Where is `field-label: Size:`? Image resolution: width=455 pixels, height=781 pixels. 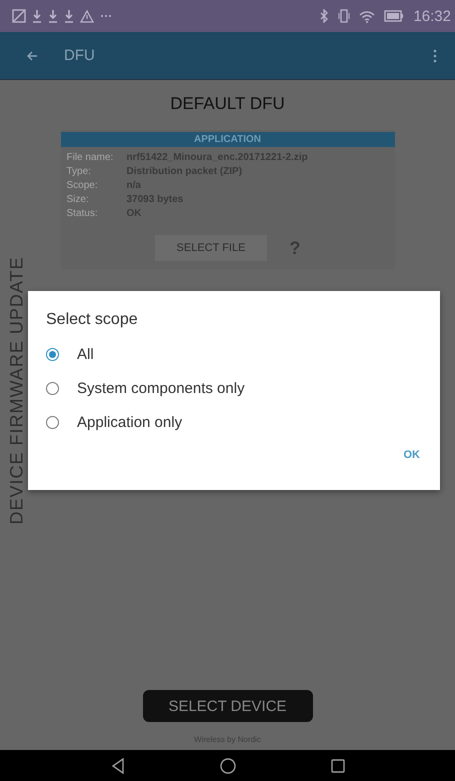
field-label: Size: is located at coordinates (78, 200).